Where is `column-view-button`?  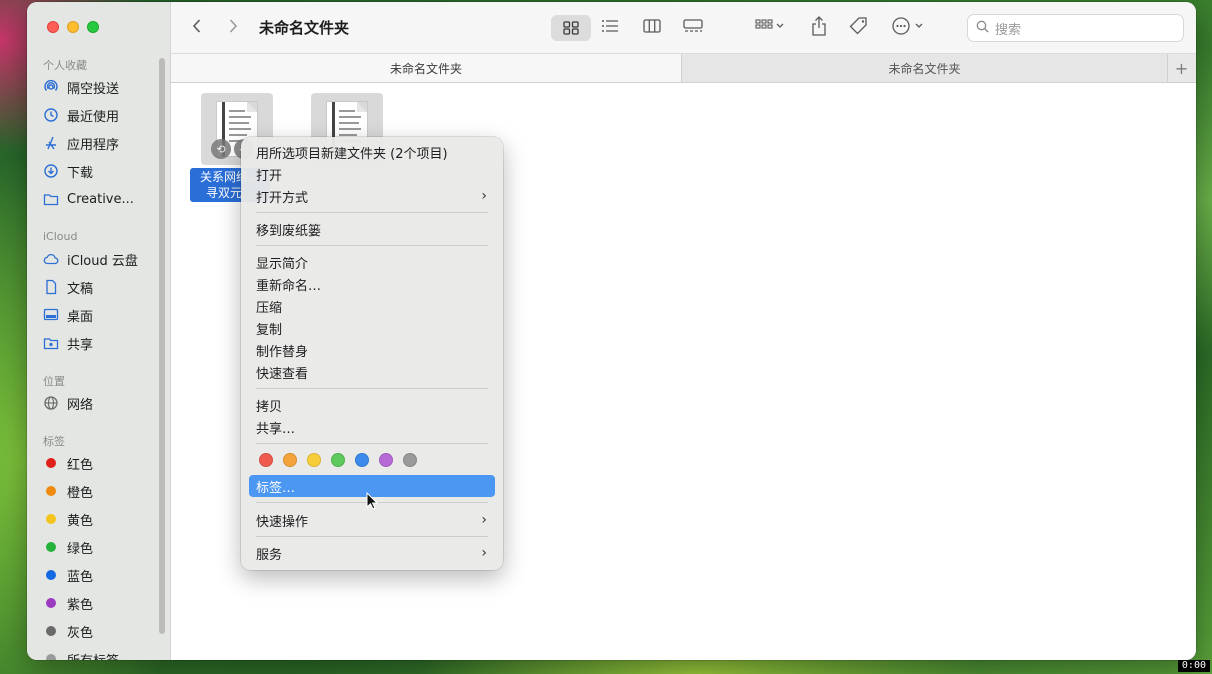
column-view-button is located at coordinates (652, 28).